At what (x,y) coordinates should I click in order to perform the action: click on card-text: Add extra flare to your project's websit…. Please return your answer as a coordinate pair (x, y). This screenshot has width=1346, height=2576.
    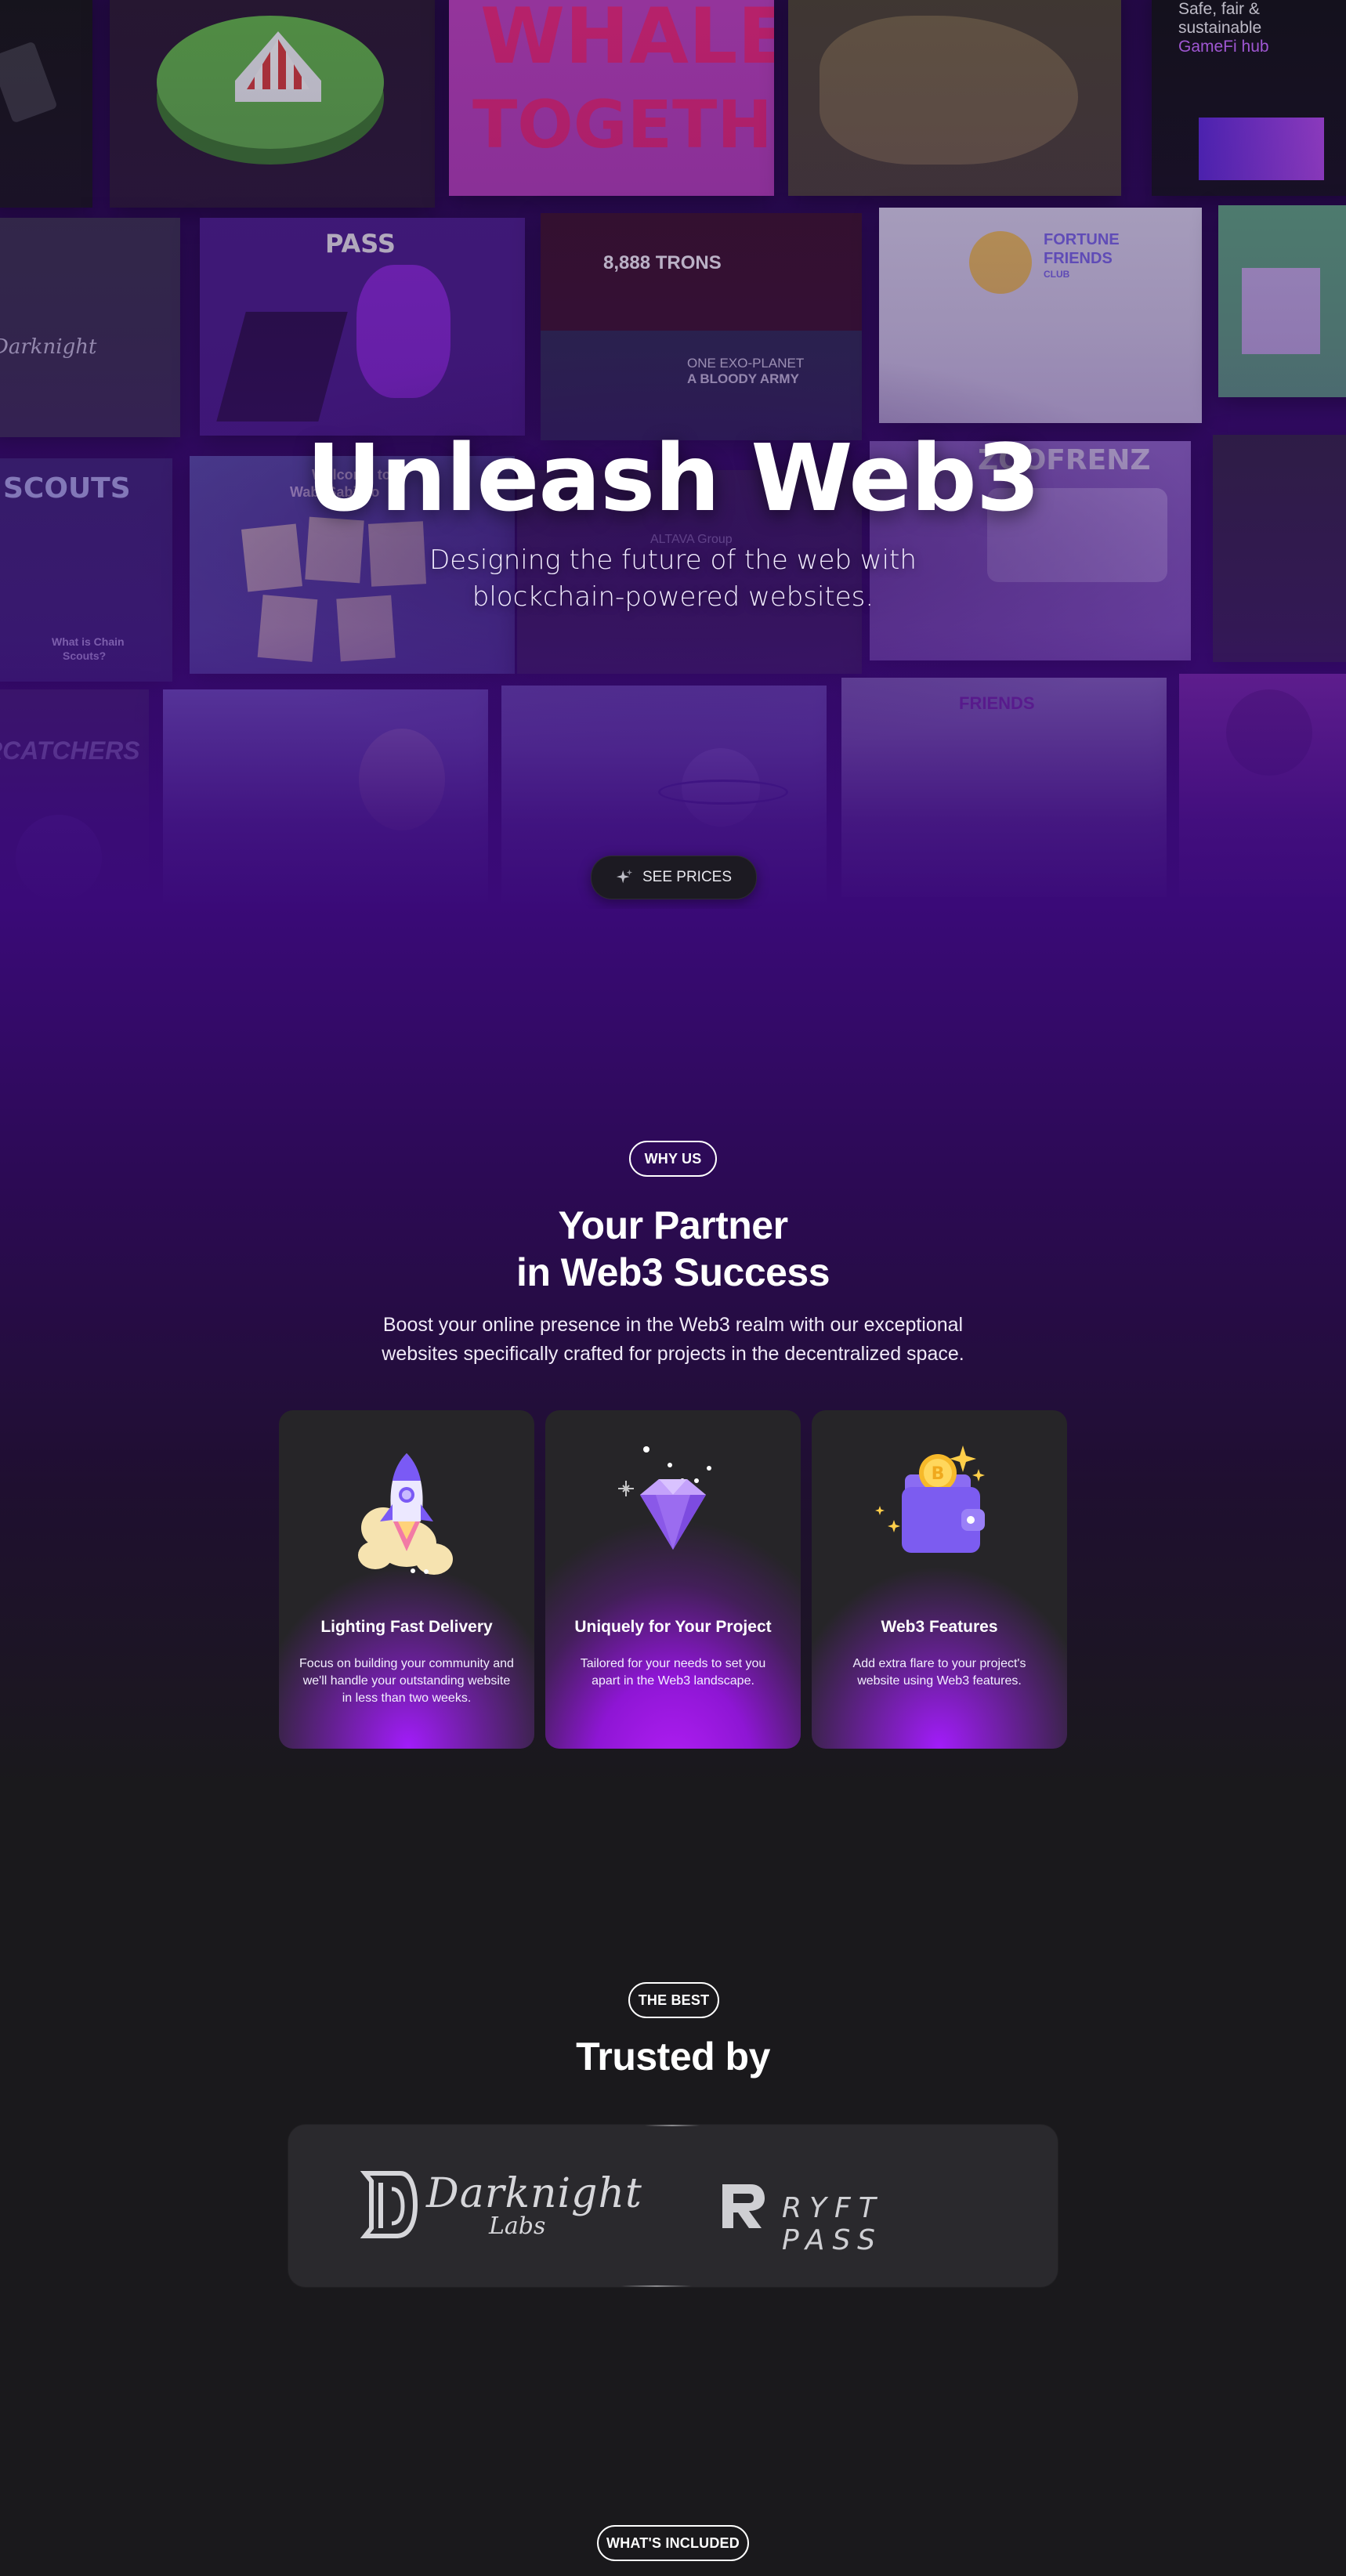
    Looking at the image, I should click on (939, 1672).